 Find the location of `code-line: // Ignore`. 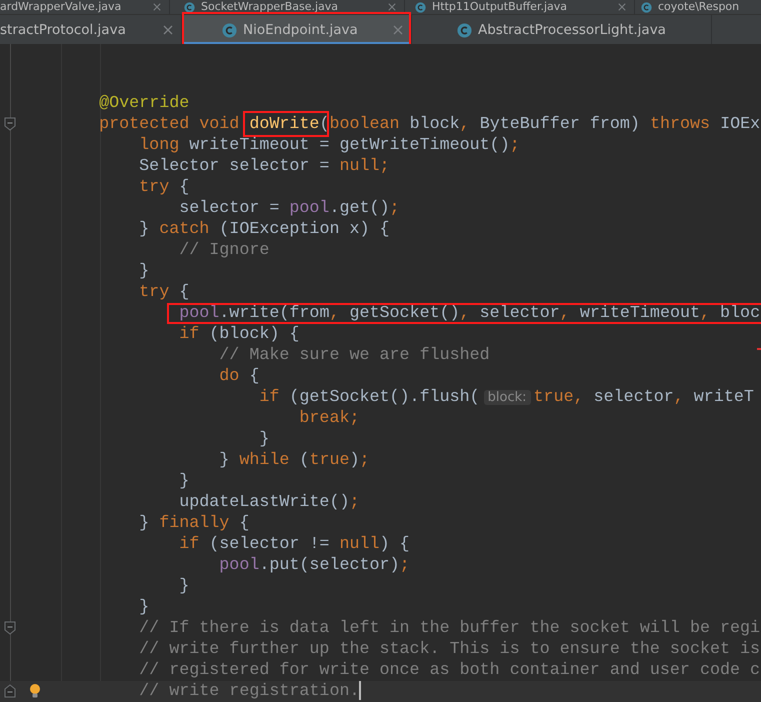

code-line: // Ignore is located at coordinates (224, 250).